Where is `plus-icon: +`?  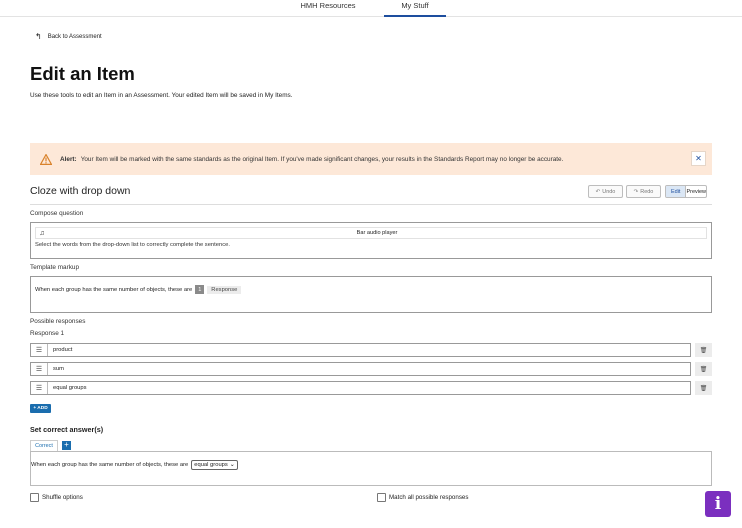
plus-icon: + is located at coordinates (66, 444).